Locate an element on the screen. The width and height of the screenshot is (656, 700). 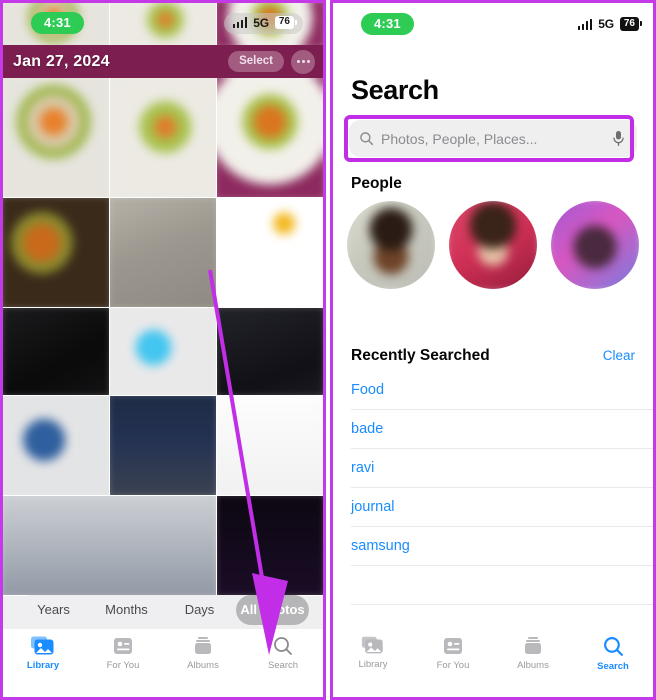
clear-button: Clear is located at coordinates (619, 355).